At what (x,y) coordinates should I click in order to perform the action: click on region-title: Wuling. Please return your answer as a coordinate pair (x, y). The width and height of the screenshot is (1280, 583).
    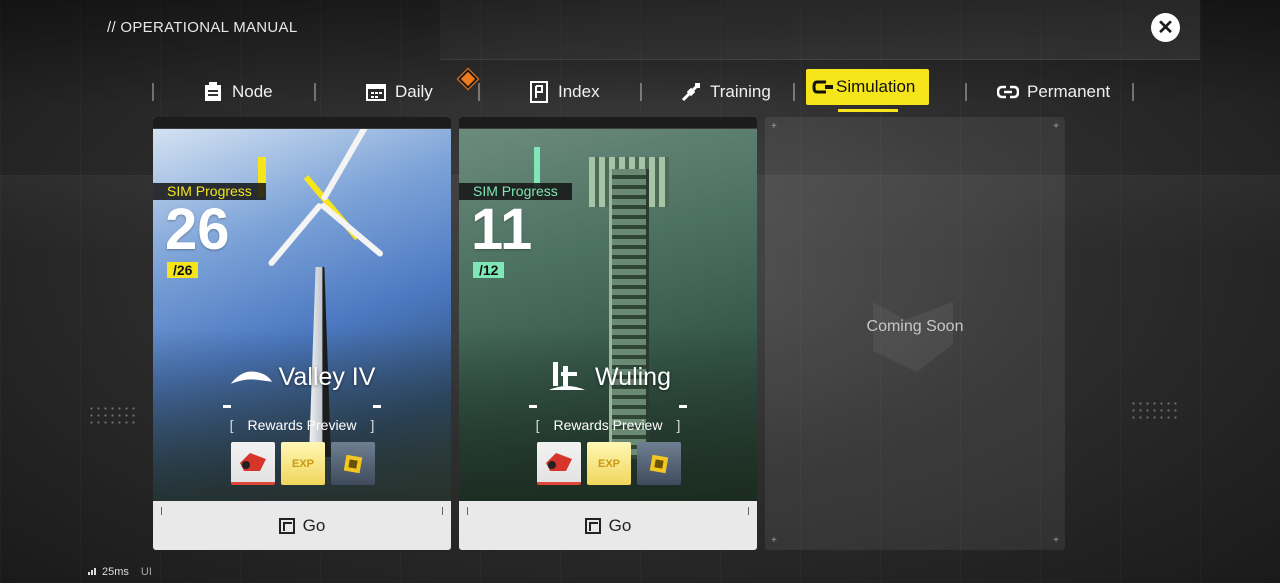
    Looking at the image, I should click on (608, 377).